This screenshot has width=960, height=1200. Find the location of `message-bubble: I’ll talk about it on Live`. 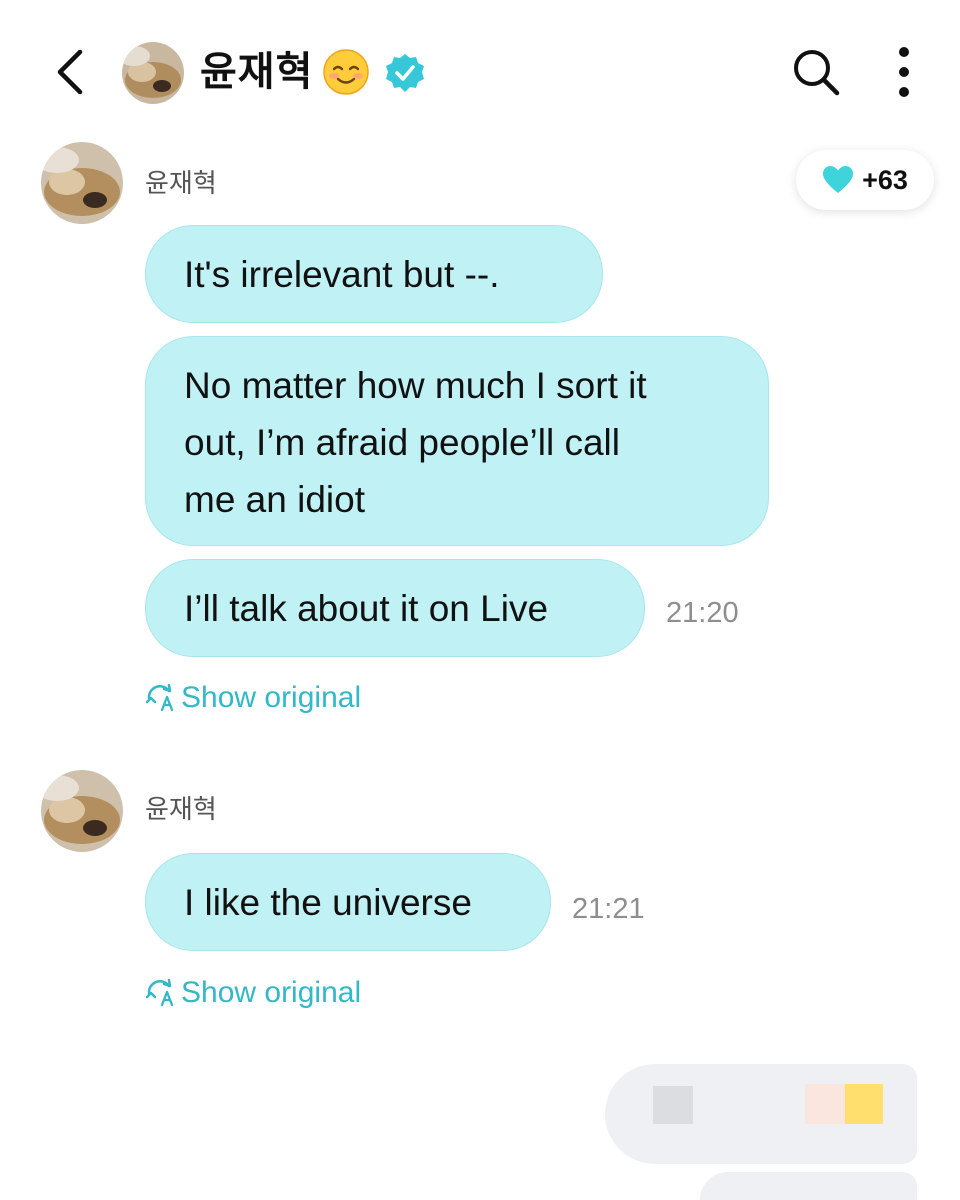

message-bubble: I’ll talk about it on Live is located at coordinates (395, 608).